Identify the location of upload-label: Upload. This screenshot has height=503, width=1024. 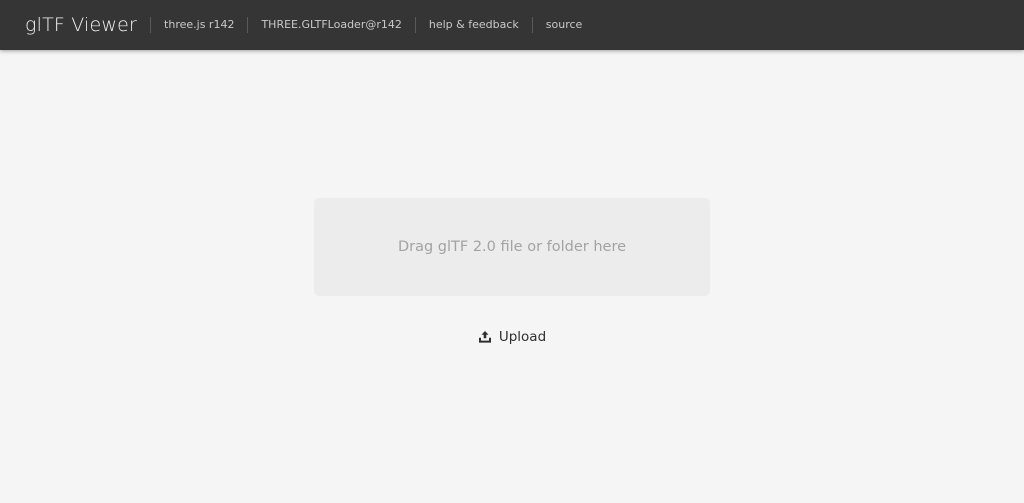
(522, 337).